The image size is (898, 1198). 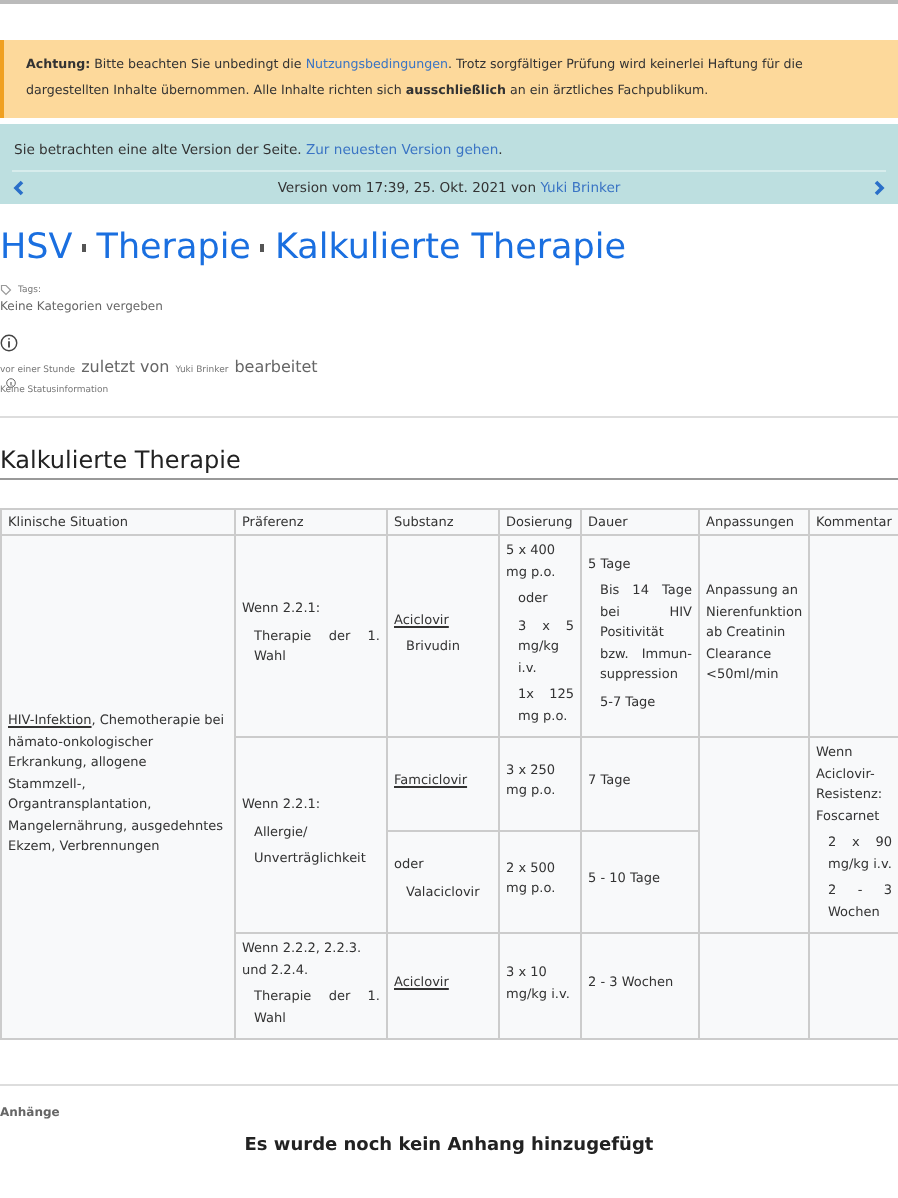 I want to click on tag-icon, so click(x=6, y=290).